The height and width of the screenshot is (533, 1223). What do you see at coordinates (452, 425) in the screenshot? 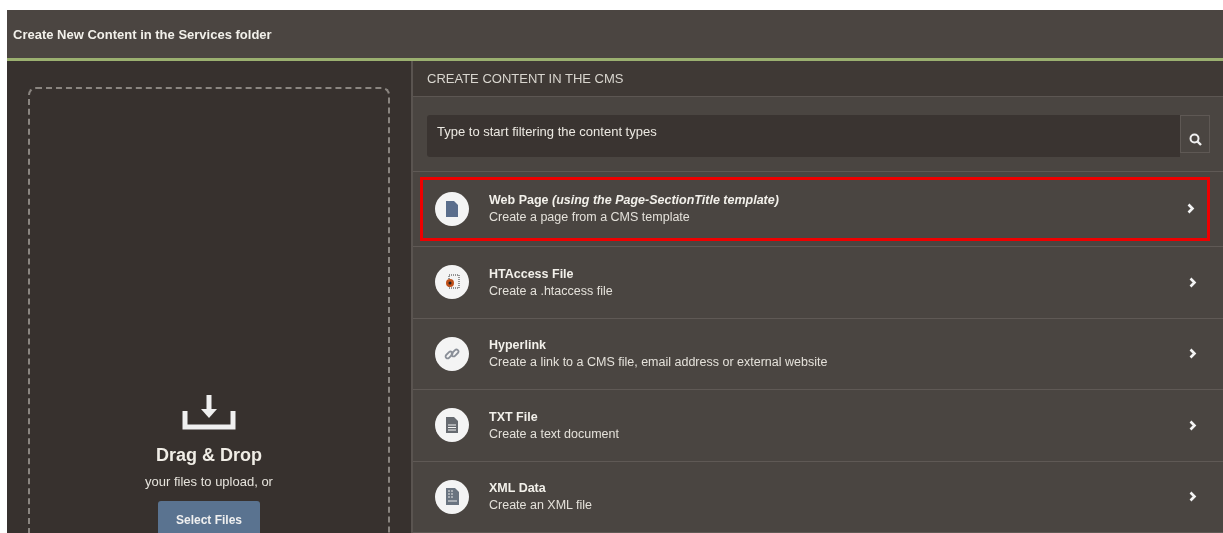
I see `text-file-icon` at bounding box center [452, 425].